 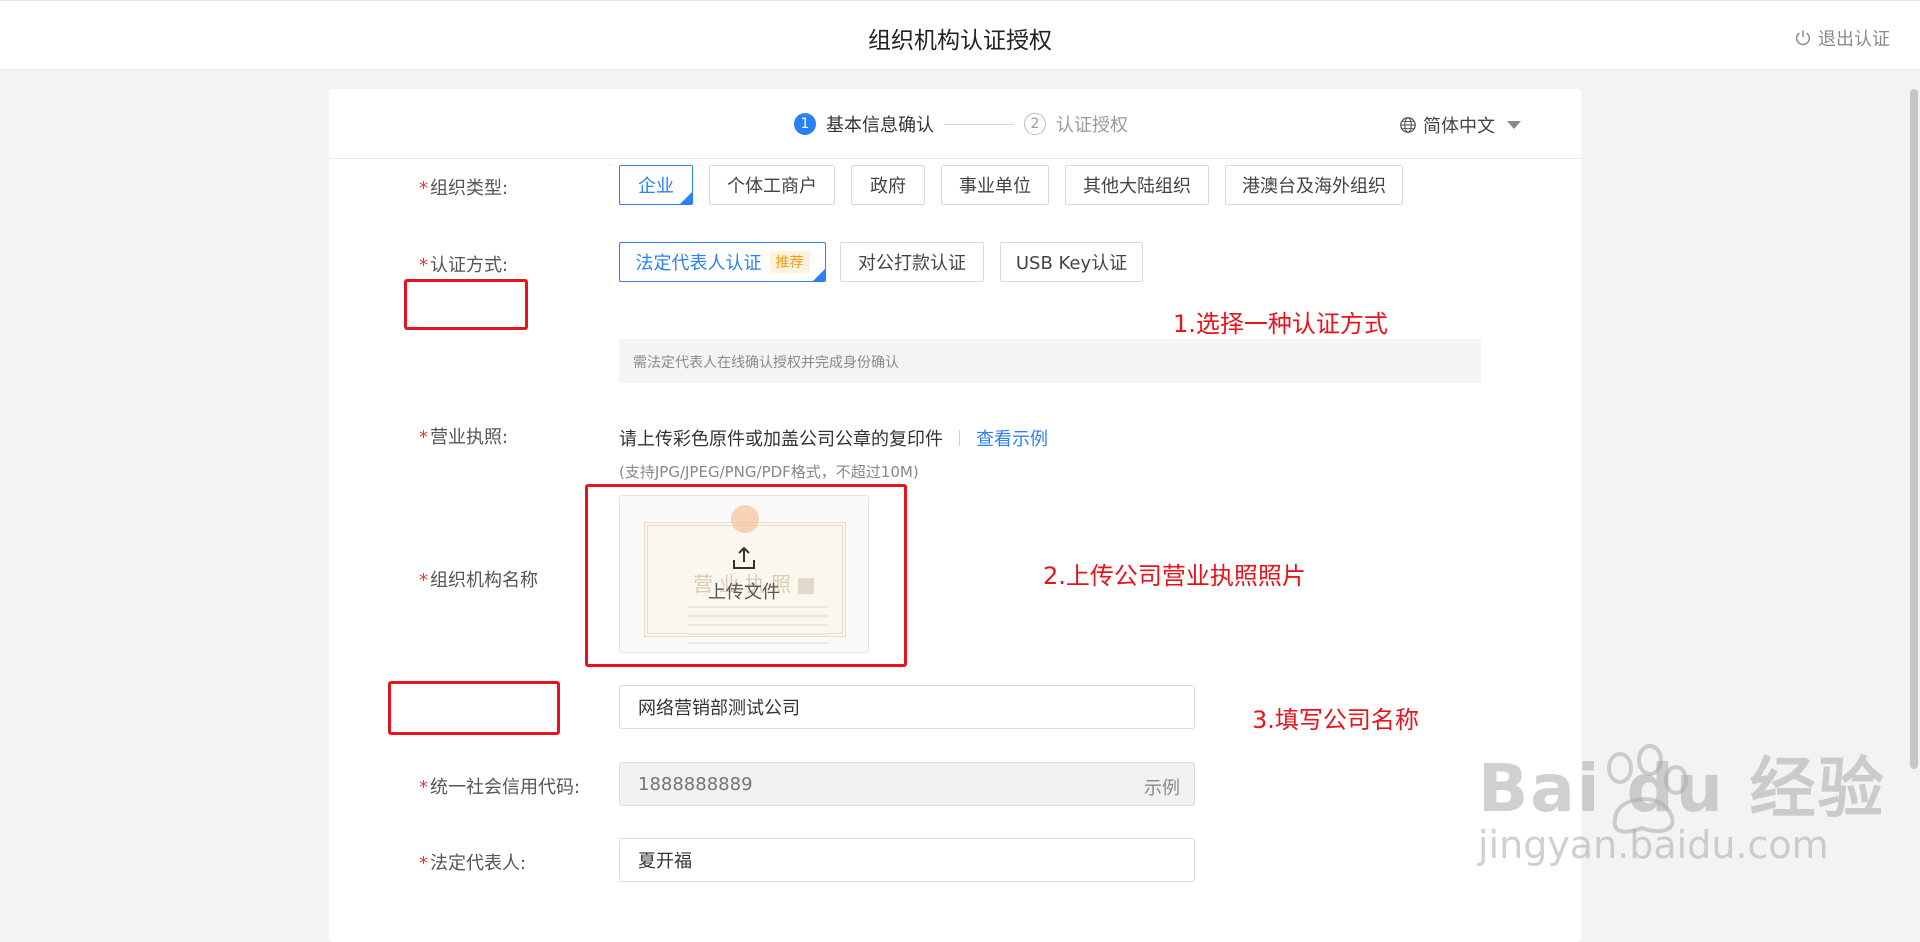 I want to click on chevron-down-icon, so click(x=1514, y=125).